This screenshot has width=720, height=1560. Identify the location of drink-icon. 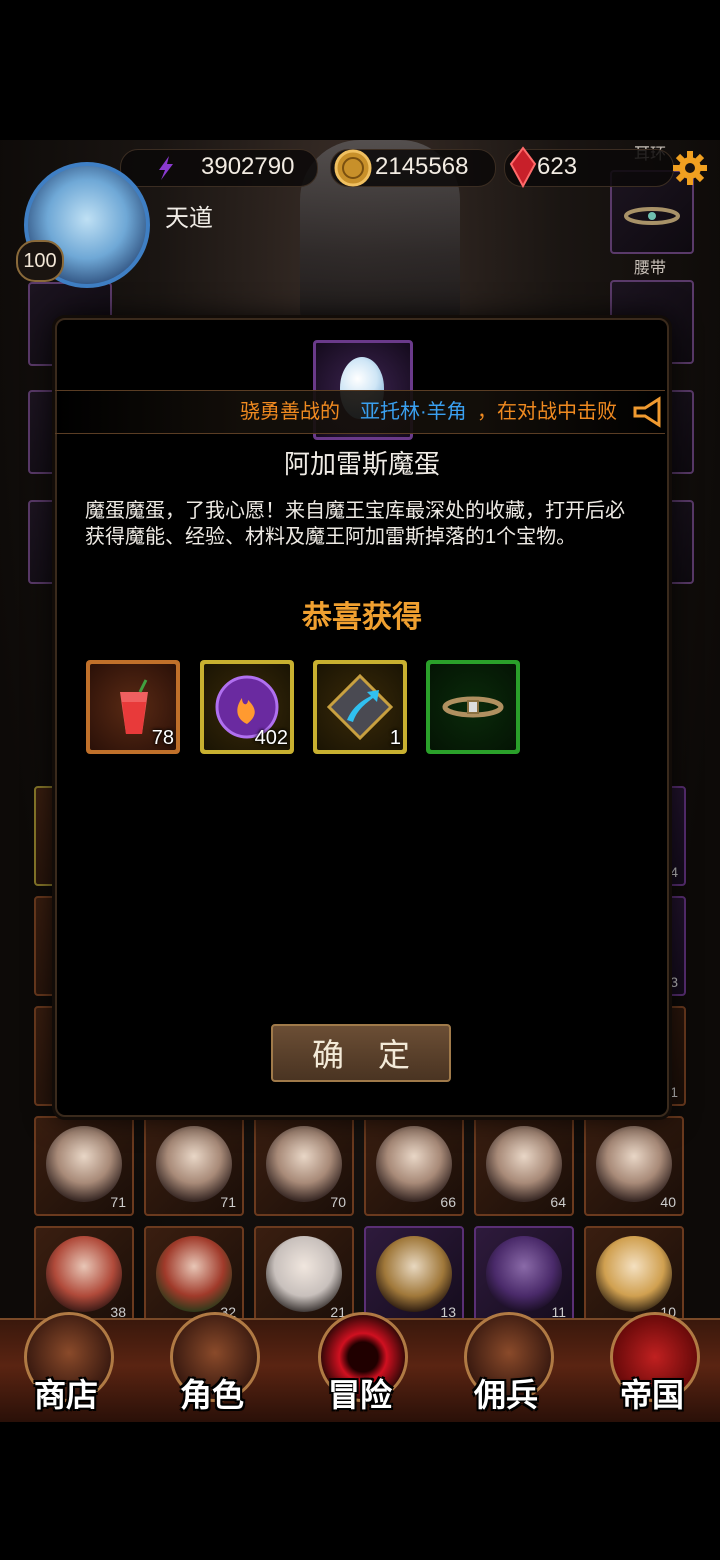
(134, 706).